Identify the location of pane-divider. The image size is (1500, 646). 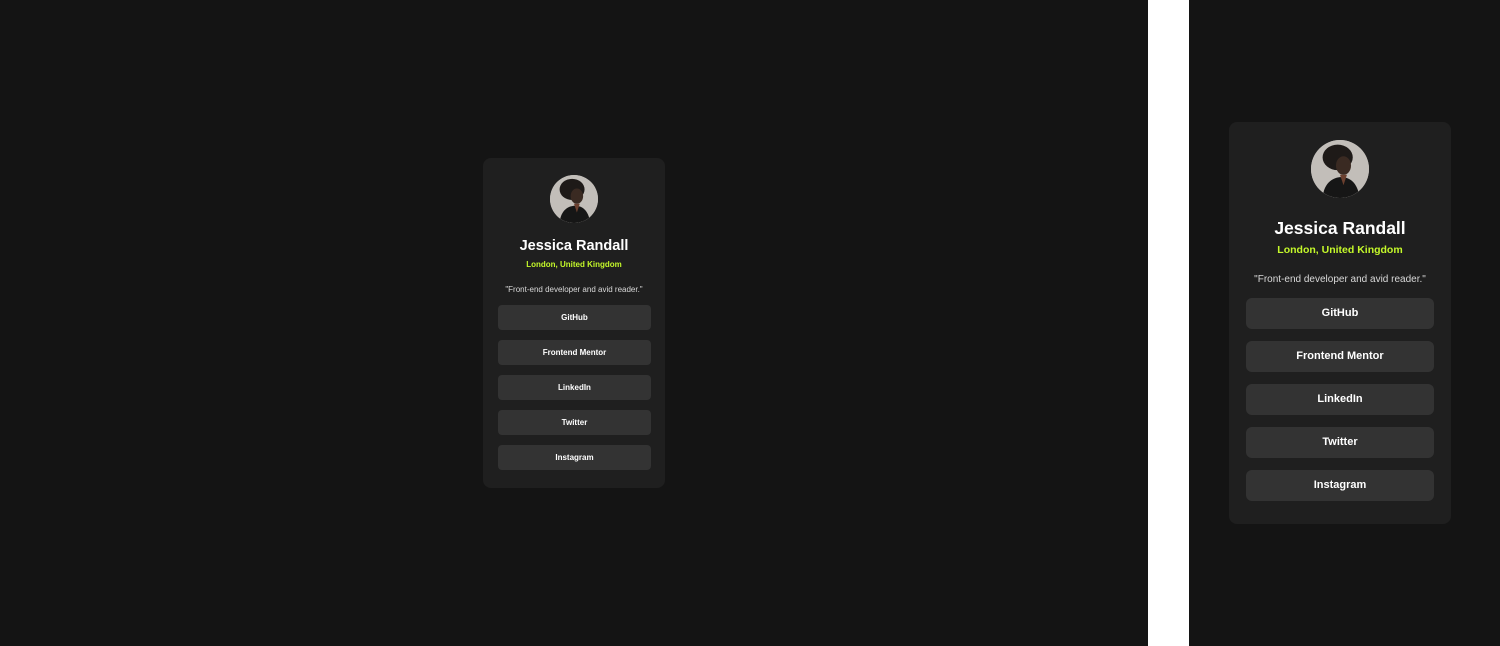
(1168, 323).